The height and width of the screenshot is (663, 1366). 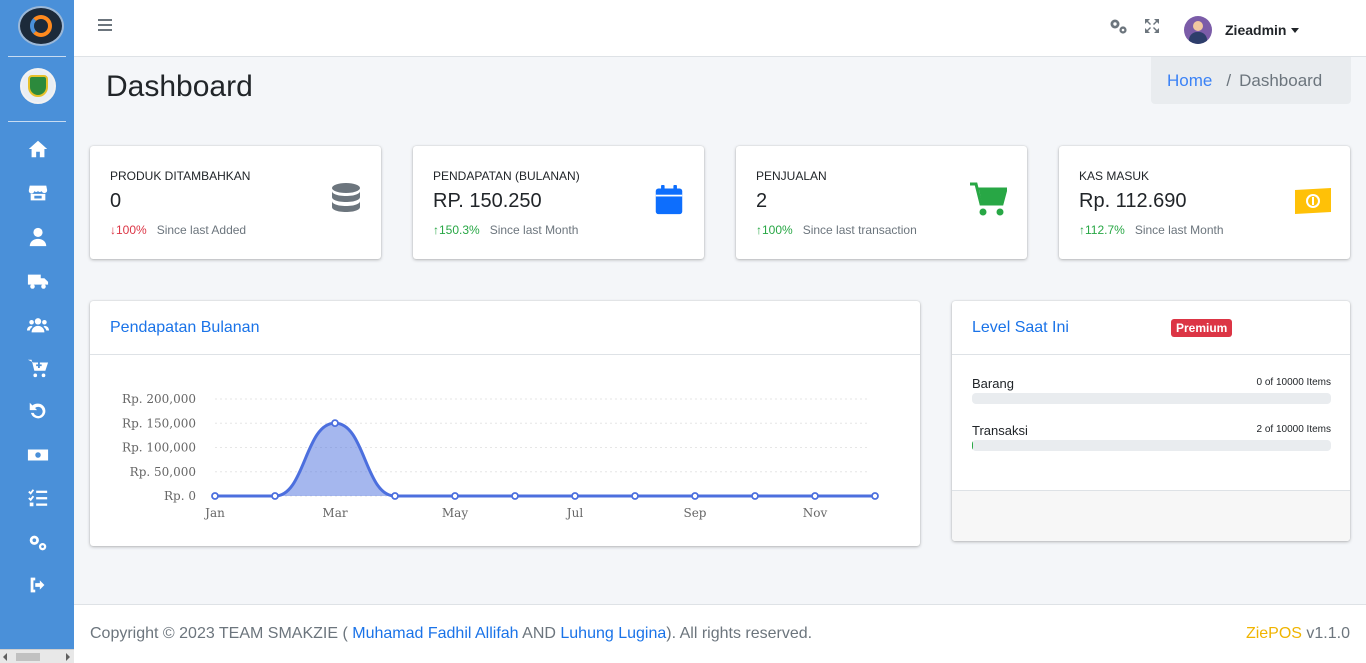 What do you see at coordinates (1151, 328) in the screenshot?
I see `level-card-header: Level Saat Ini Premium` at bounding box center [1151, 328].